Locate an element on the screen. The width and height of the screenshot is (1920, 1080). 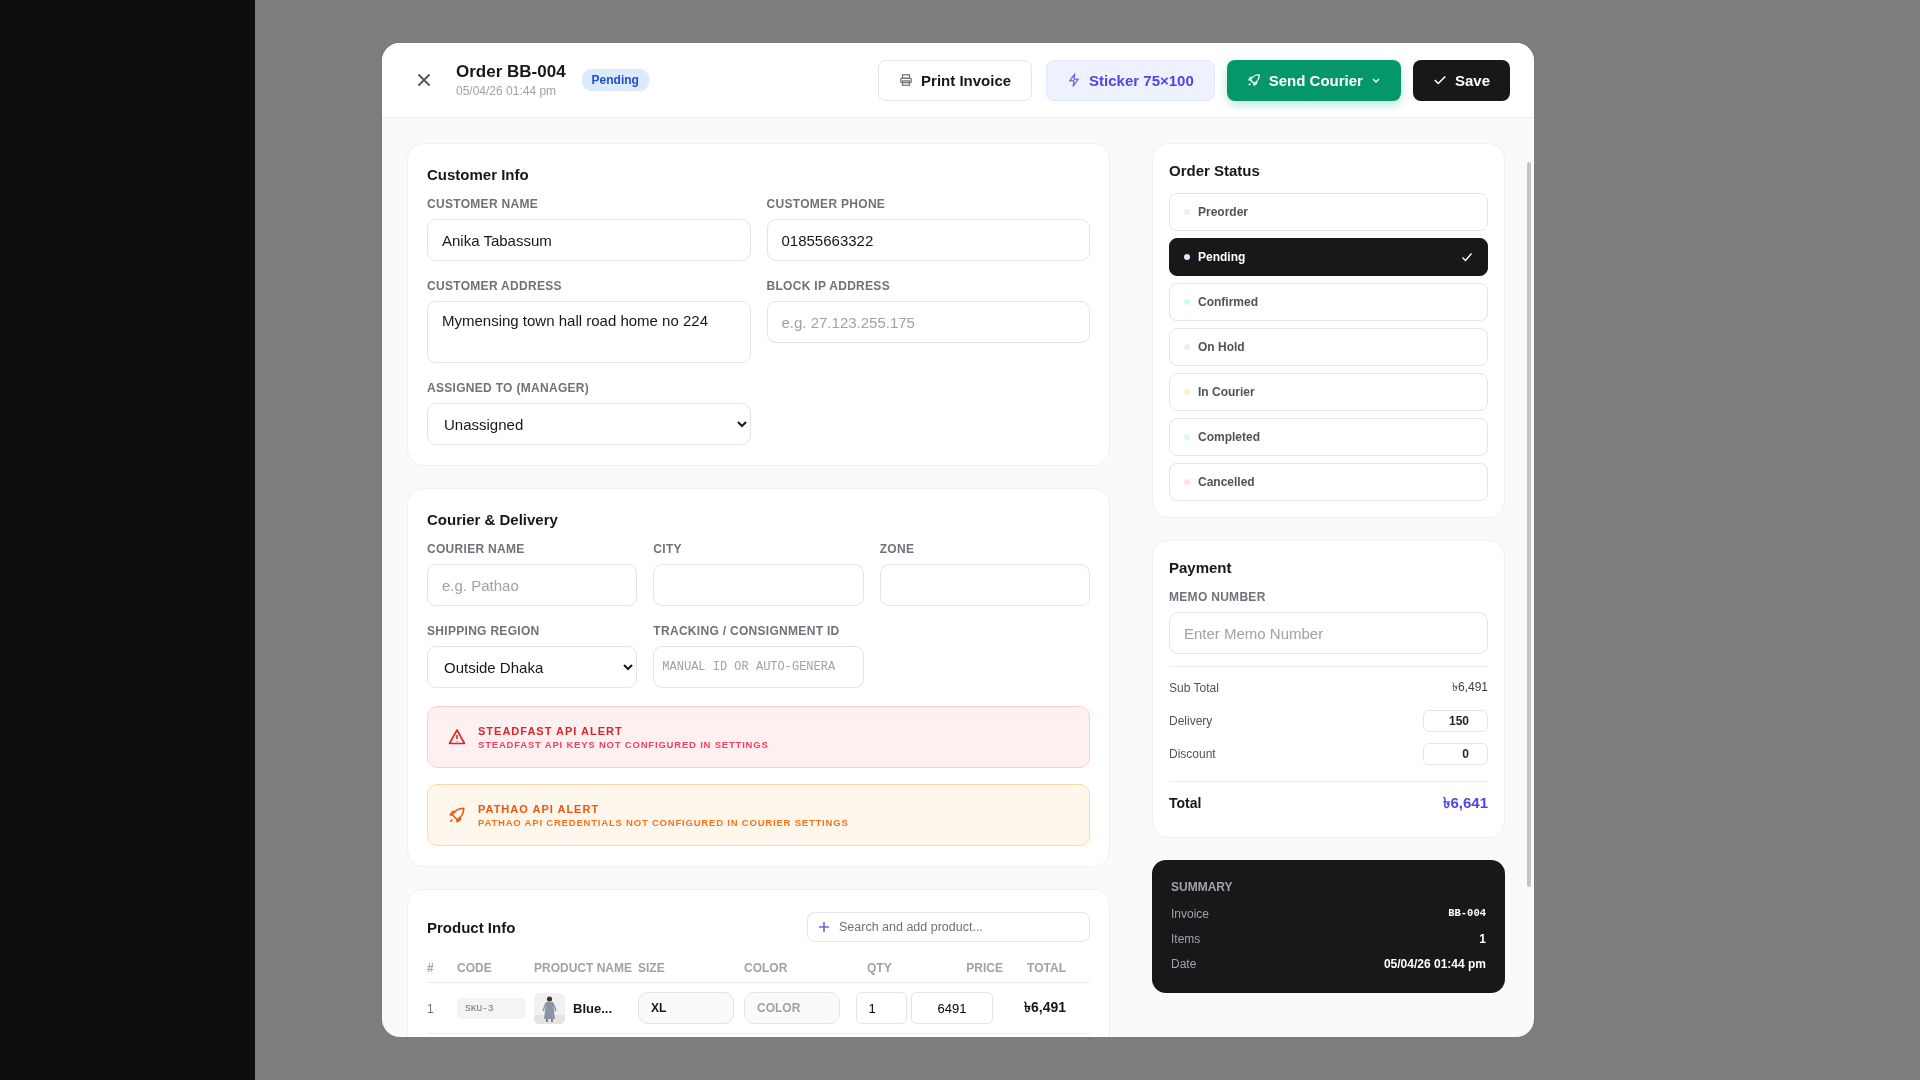
text-field: e.g. Pathao is located at coordinates (532, 585).